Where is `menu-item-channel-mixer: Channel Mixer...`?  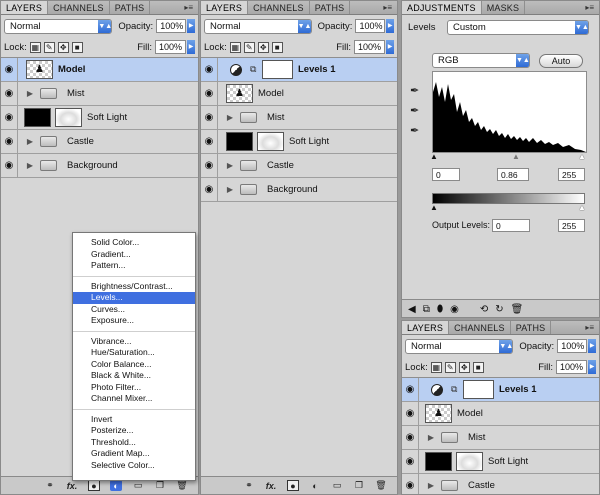 menu-item-channel-mixer: Channel Mixer... is located at coordinates (134, 399).